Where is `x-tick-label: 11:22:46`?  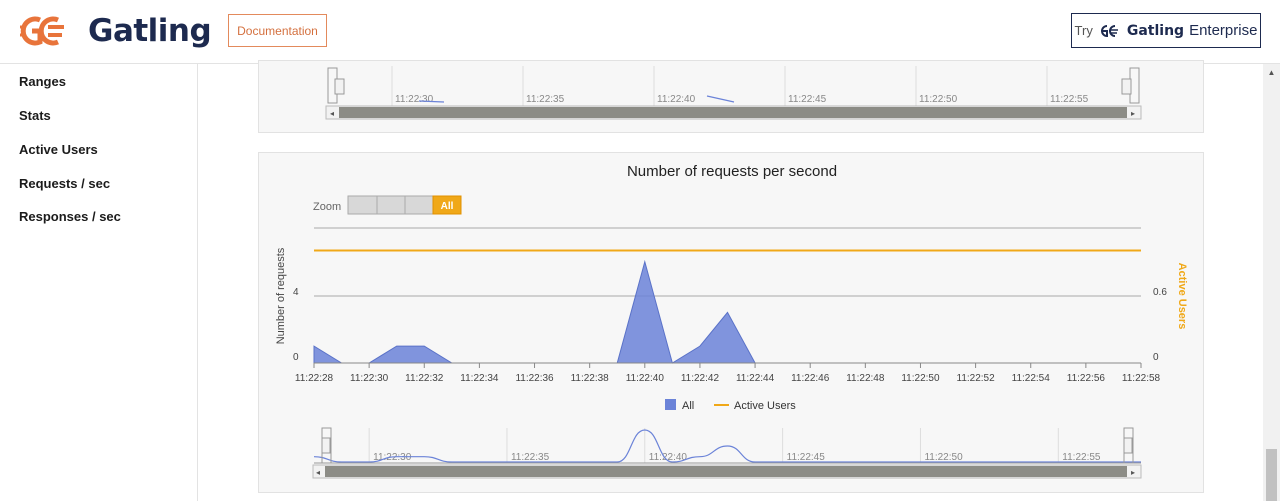
x-tick-label: 11:22:46 is located at coordinates (810, 378).